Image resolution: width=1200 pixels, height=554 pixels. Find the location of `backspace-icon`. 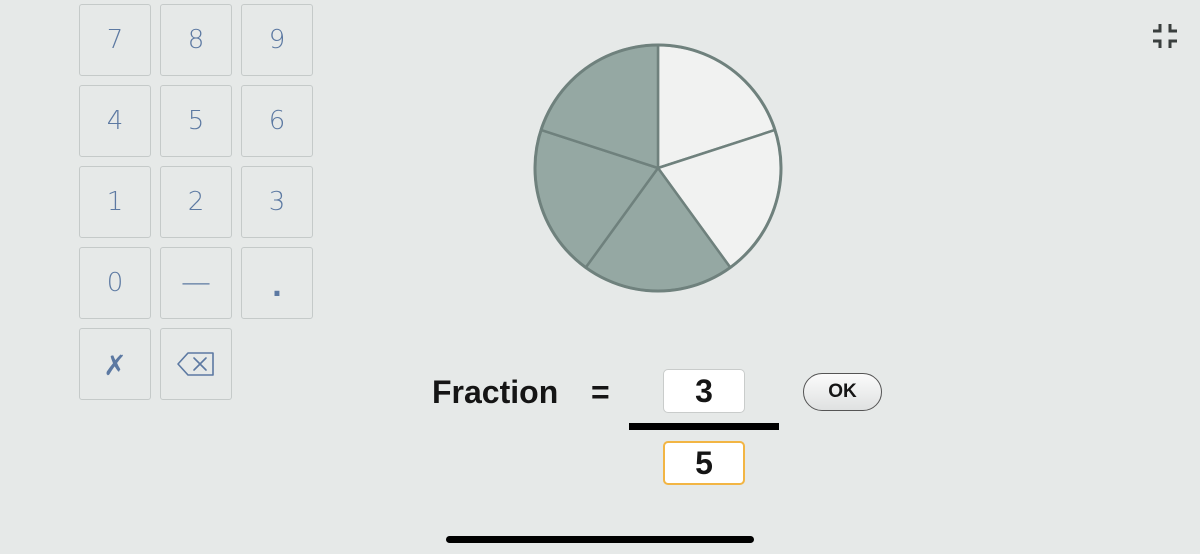

backspace-icon is located at coordinates (195, 364).